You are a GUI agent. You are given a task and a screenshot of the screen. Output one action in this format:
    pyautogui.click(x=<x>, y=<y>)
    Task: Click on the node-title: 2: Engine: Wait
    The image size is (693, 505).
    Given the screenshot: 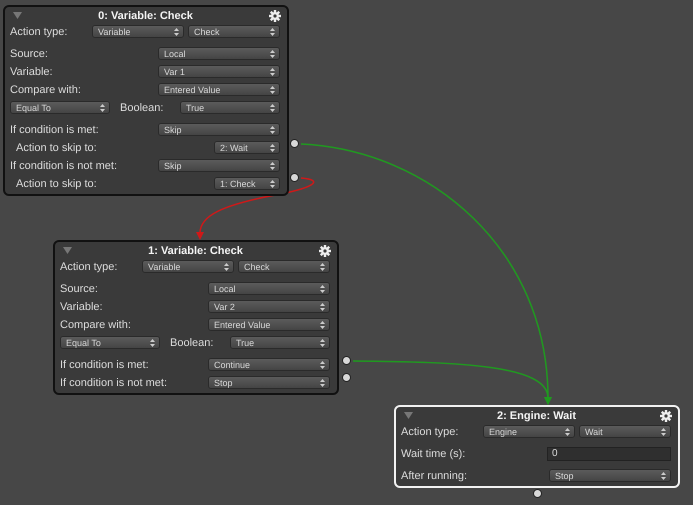 What is the action you would take?
    pyautogui.click(x=537, y=416)
    